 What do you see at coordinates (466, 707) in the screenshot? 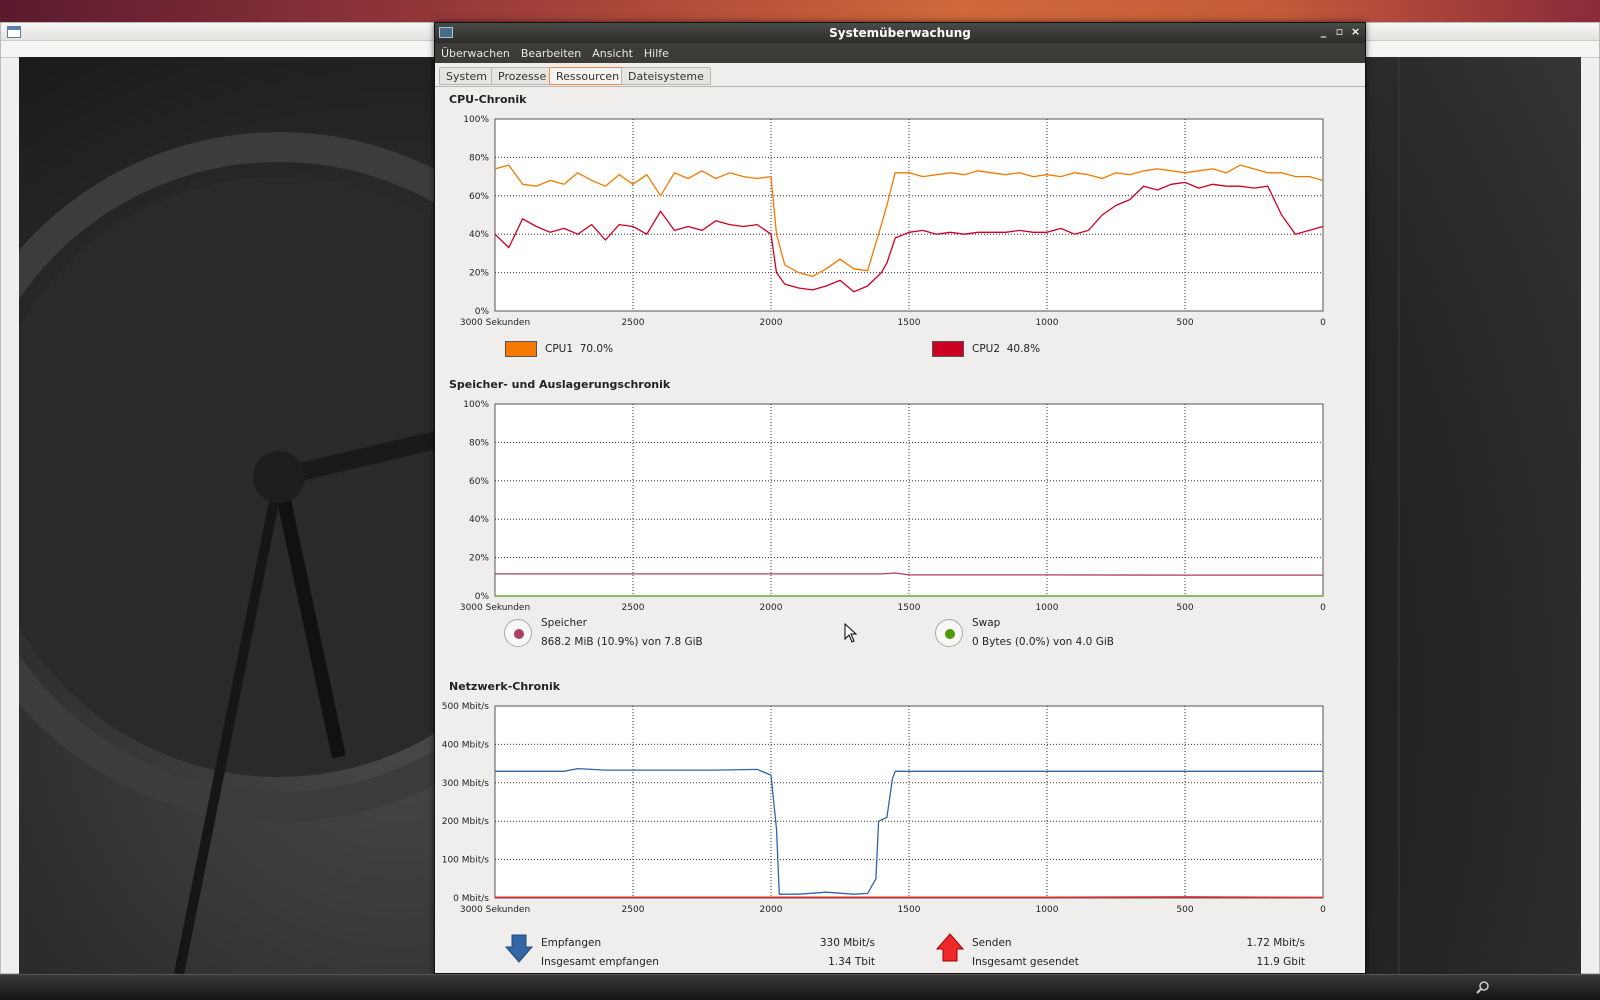
I see `network-y-tick-label: 500 Mbit/s` at bounding box center [466, 707].